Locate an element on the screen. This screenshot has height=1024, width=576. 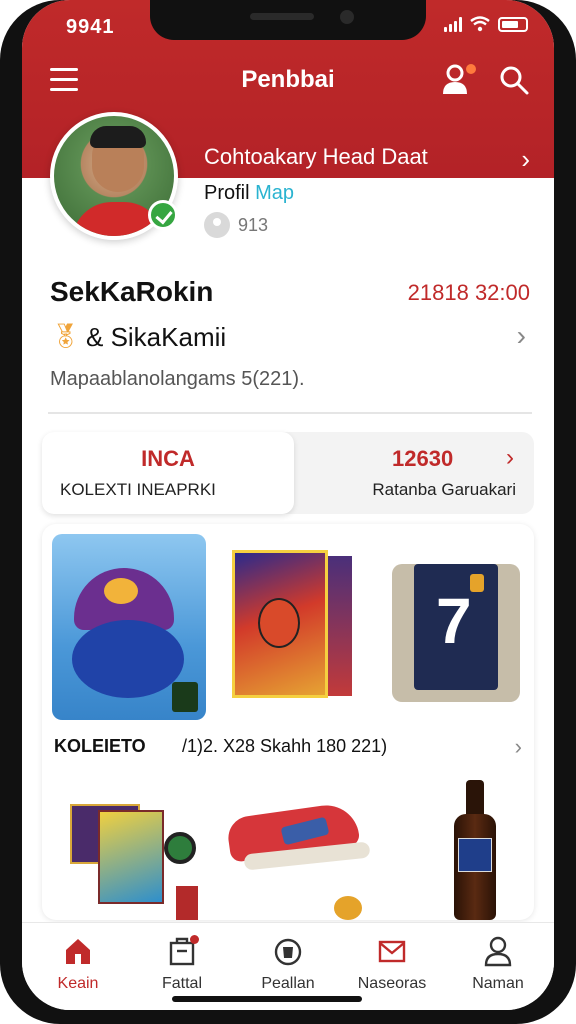
status-icons is located at coordinates (486, 24).